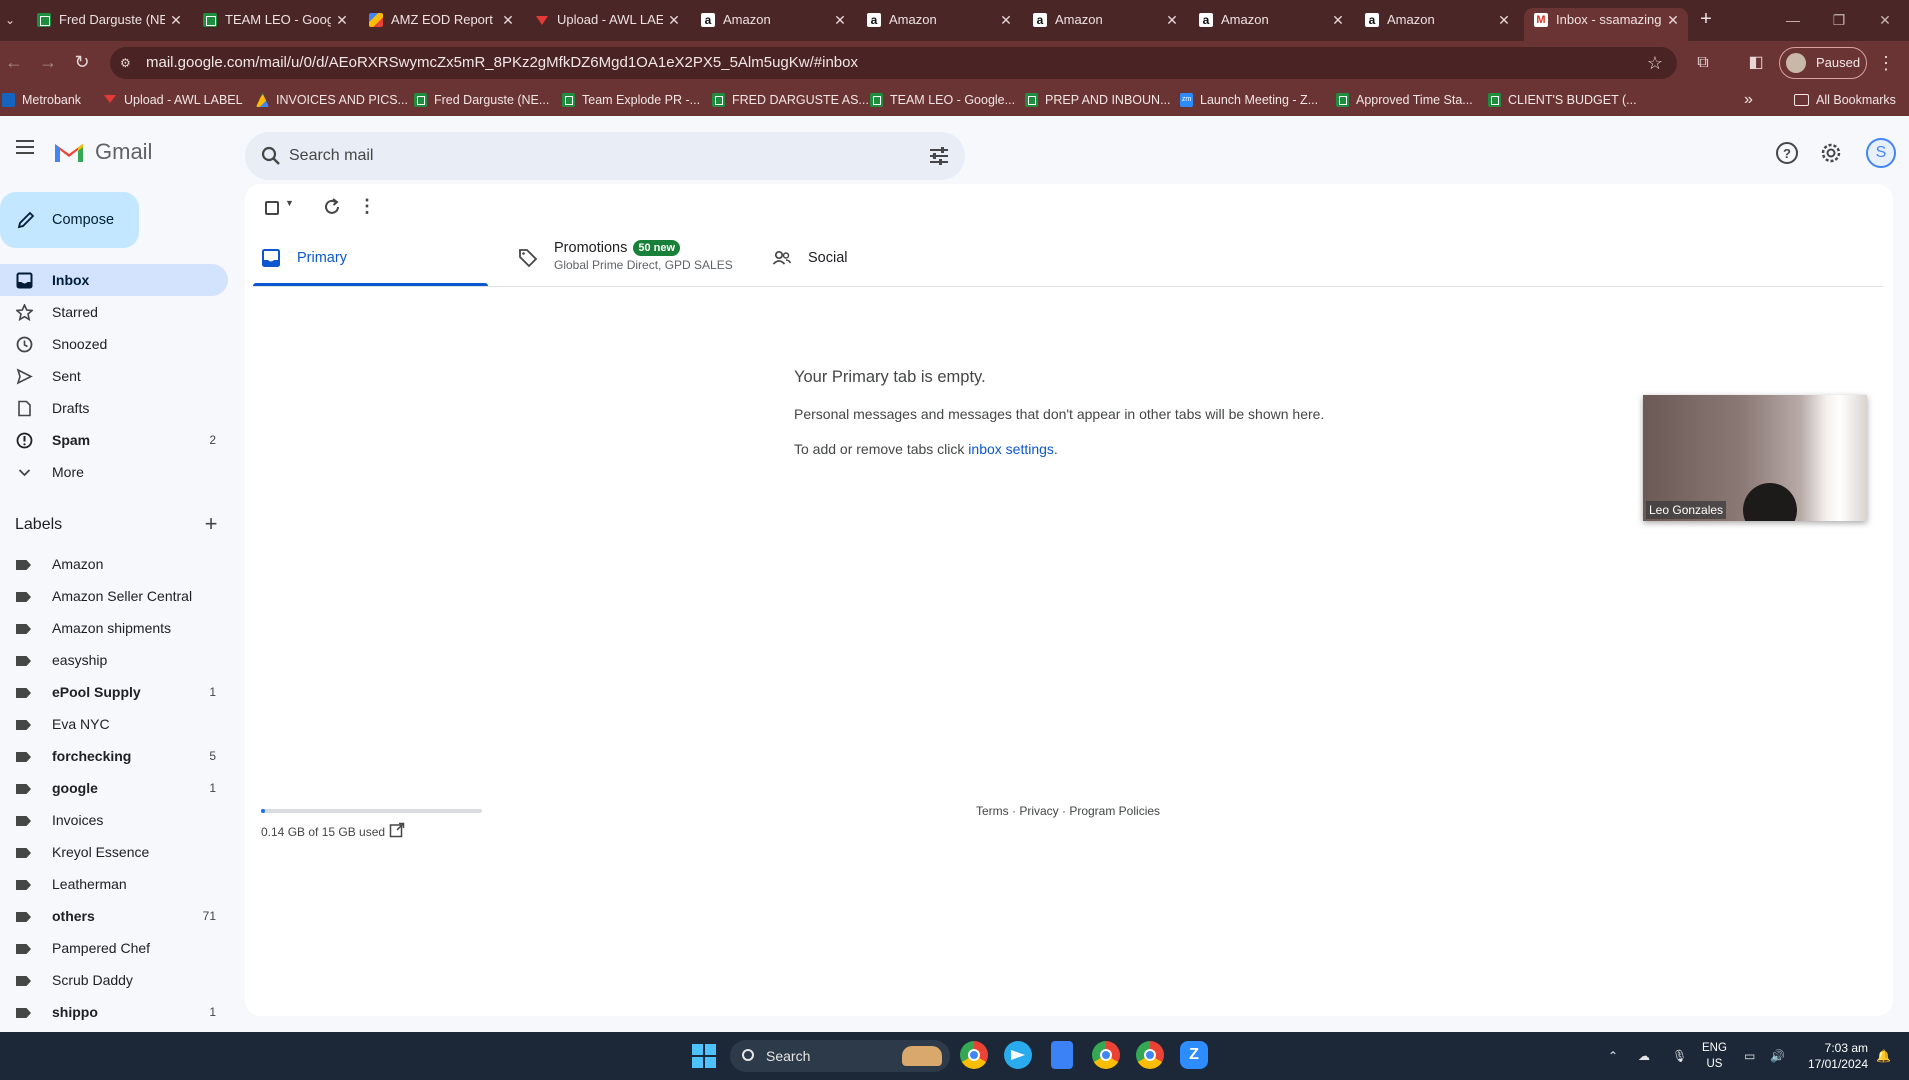 The width and height of the screenshot is (1909, 1080). What do you see at coordinates (1011, 449) in the screenshot?
I see `inbox-settings-link: inbox settings` at bounding box center [1011, 449].